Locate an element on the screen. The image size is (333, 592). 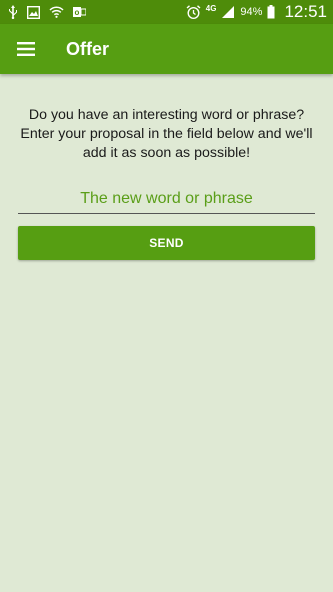
outlook-icon: o is located at coordinates (79, 12).